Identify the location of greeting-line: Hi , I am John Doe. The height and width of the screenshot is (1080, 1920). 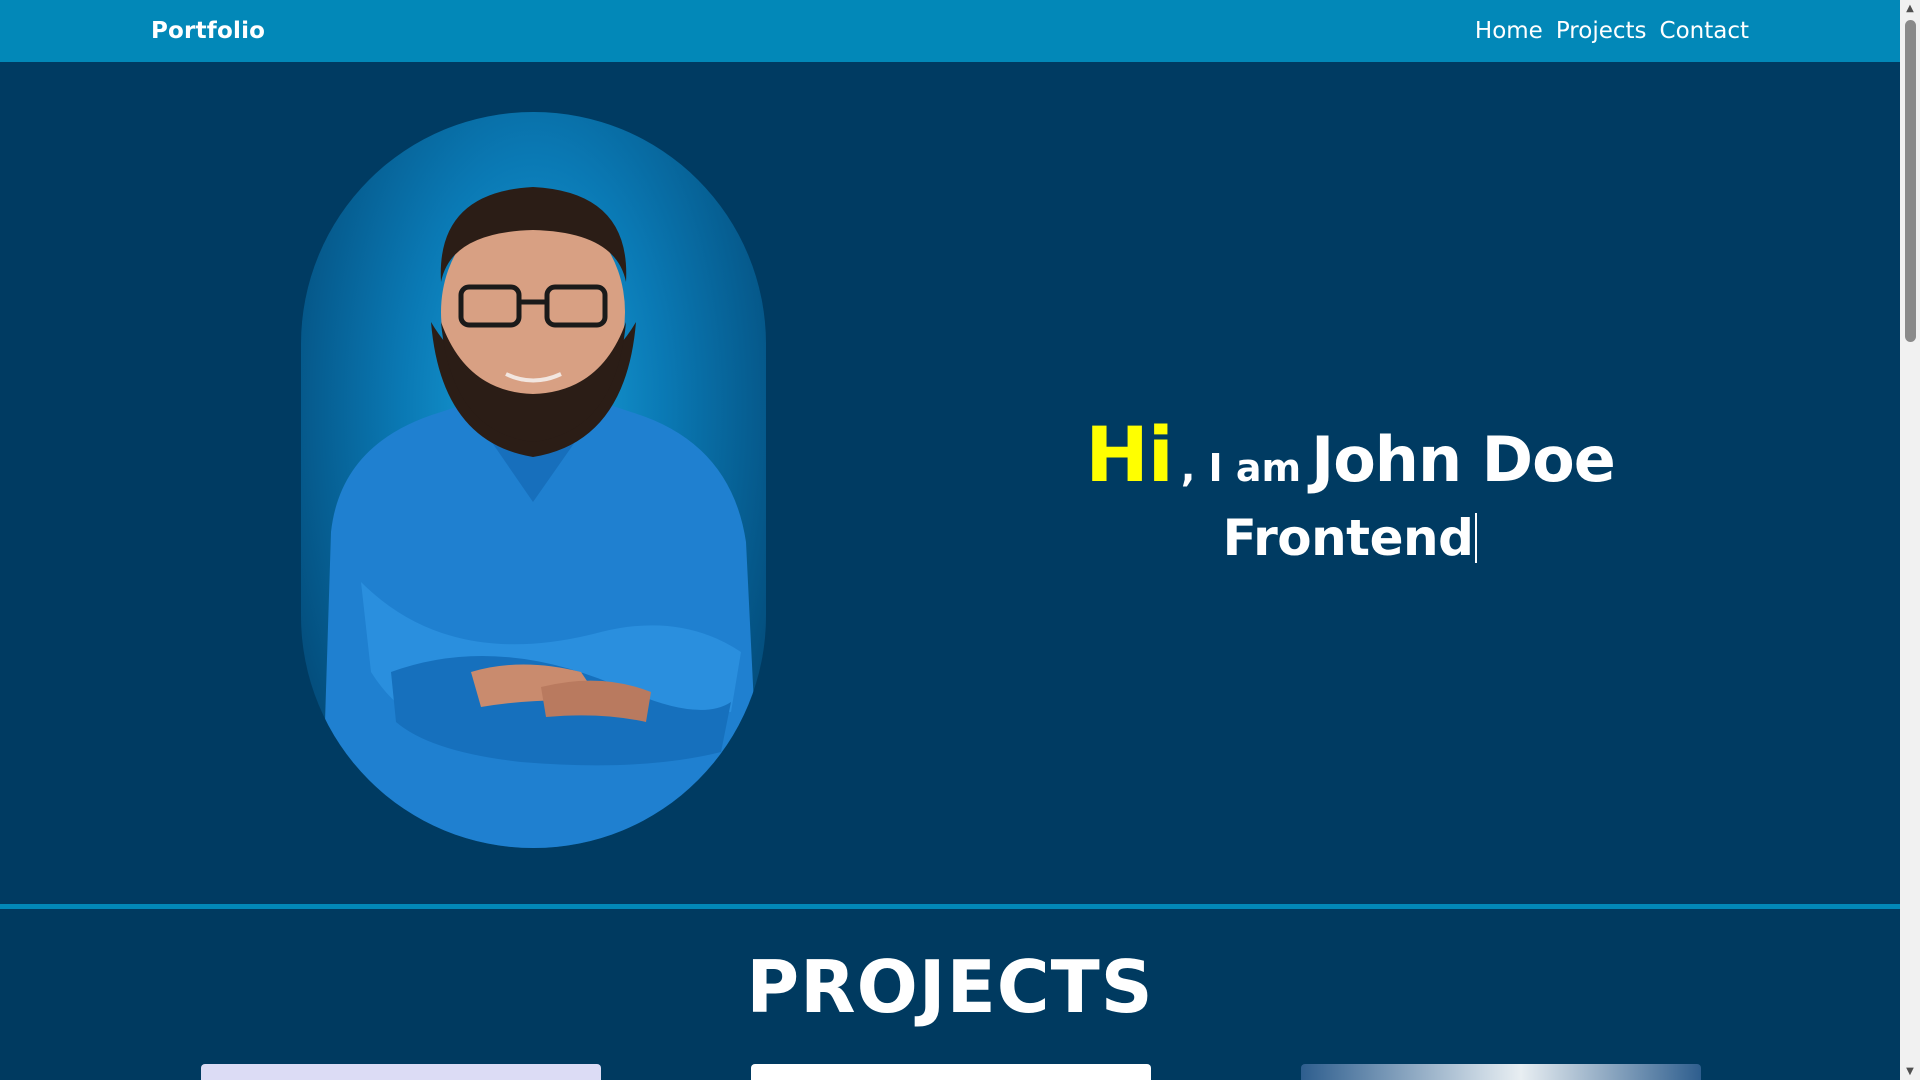
(1350, 454).